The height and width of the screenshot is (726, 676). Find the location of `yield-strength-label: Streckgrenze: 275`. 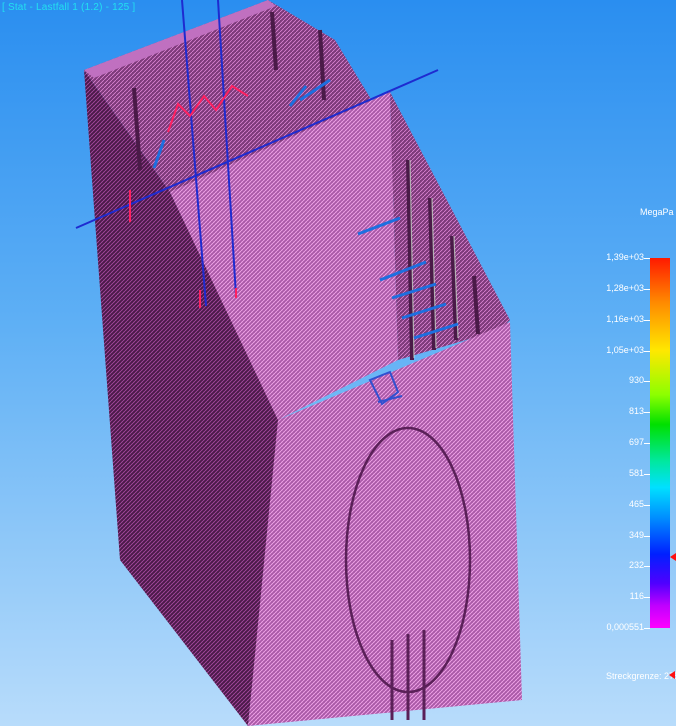

yield-strength-label: Streckgrenze: 275 is located at coordinates (641, 676).